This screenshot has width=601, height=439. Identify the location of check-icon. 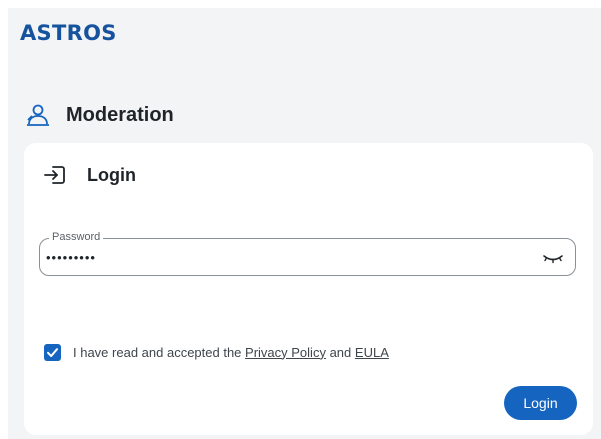
(52, 352).